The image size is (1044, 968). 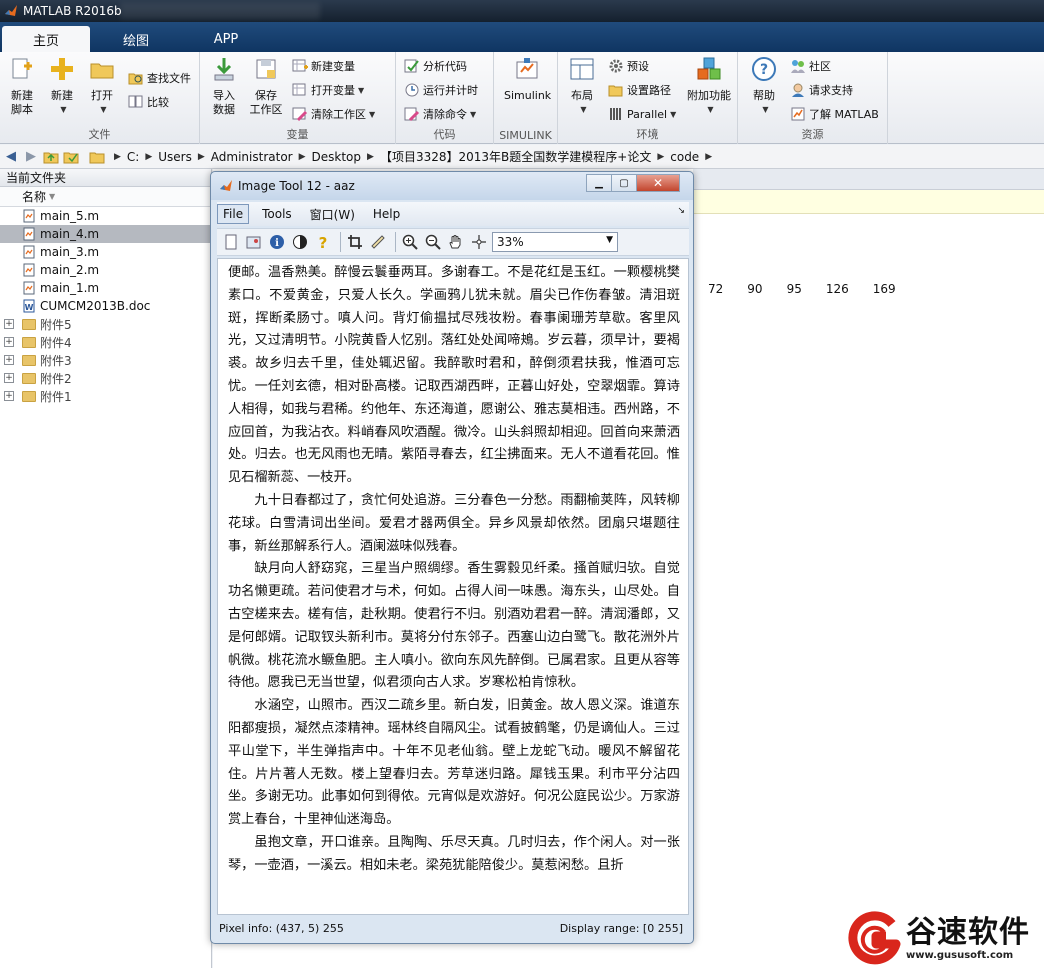 What do you see at coordinates (684, 157) in the screenshot?
I see `breadcrumb-item: code` at bounding box center [684, 157].